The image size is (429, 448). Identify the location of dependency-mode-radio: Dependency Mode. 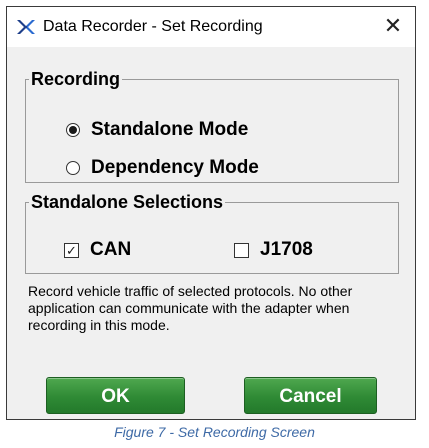
(162, 168).